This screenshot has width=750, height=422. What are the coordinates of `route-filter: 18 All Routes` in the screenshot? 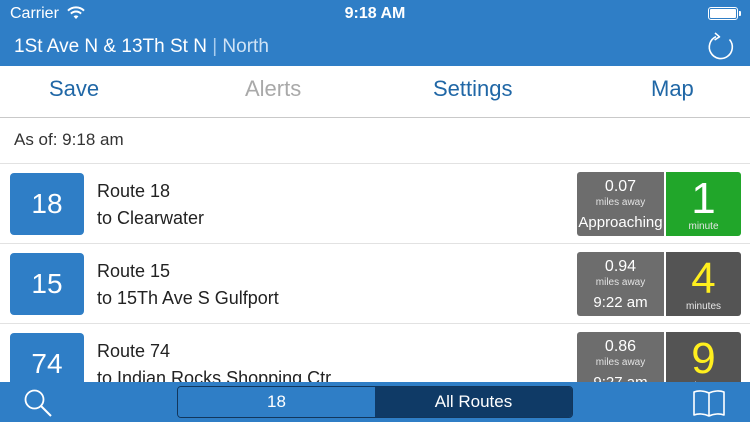 It's located at (375, 402).